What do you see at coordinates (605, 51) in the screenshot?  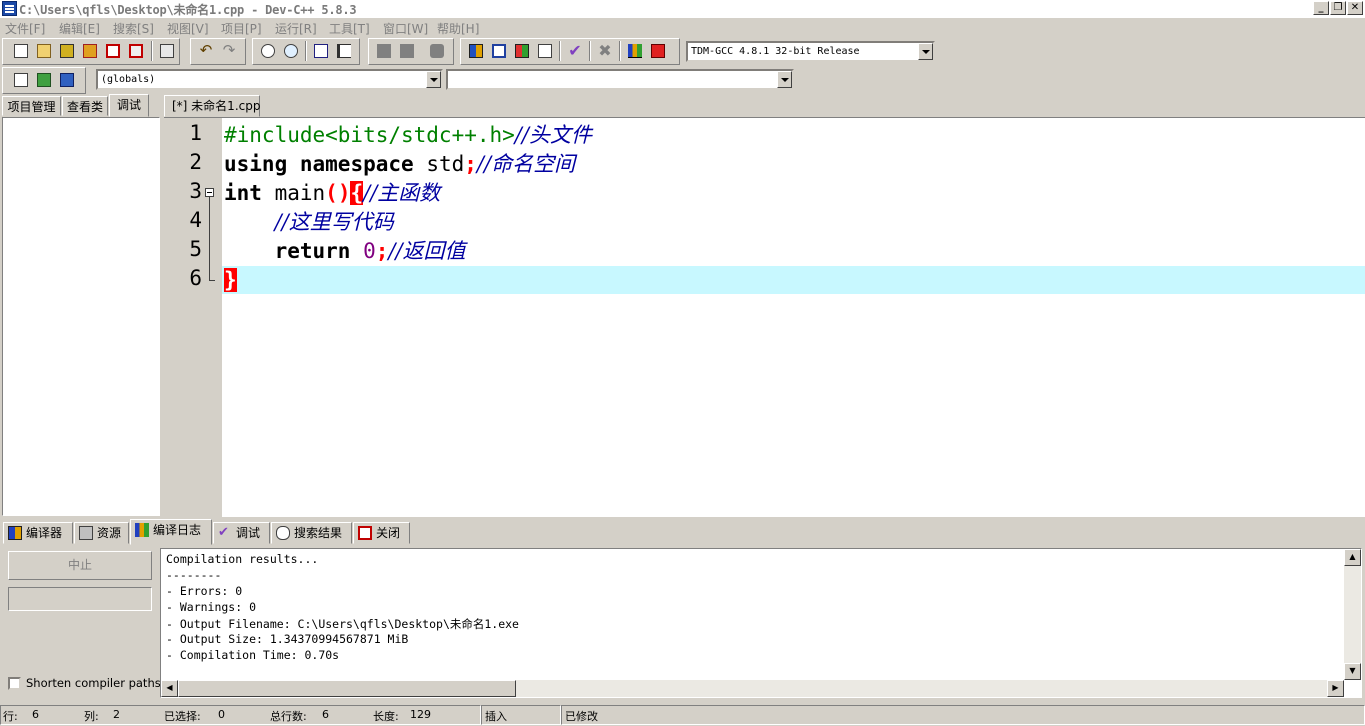 I see `stop-execution-button: ✖` at bounding box center [605, 51].